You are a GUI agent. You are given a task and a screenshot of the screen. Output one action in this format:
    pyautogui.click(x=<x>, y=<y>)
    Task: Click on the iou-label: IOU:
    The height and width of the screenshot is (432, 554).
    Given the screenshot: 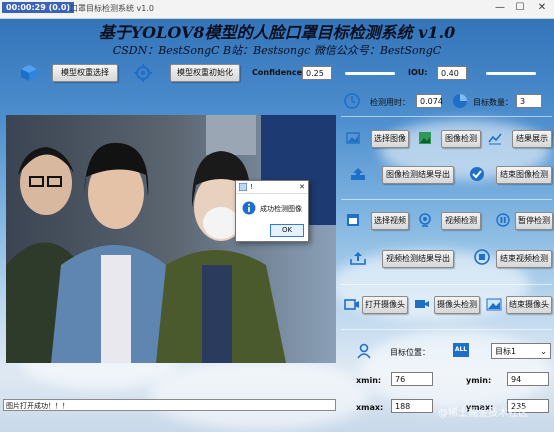 What is the action you would take?
    pyautogui.click(x=418, y=72)
    